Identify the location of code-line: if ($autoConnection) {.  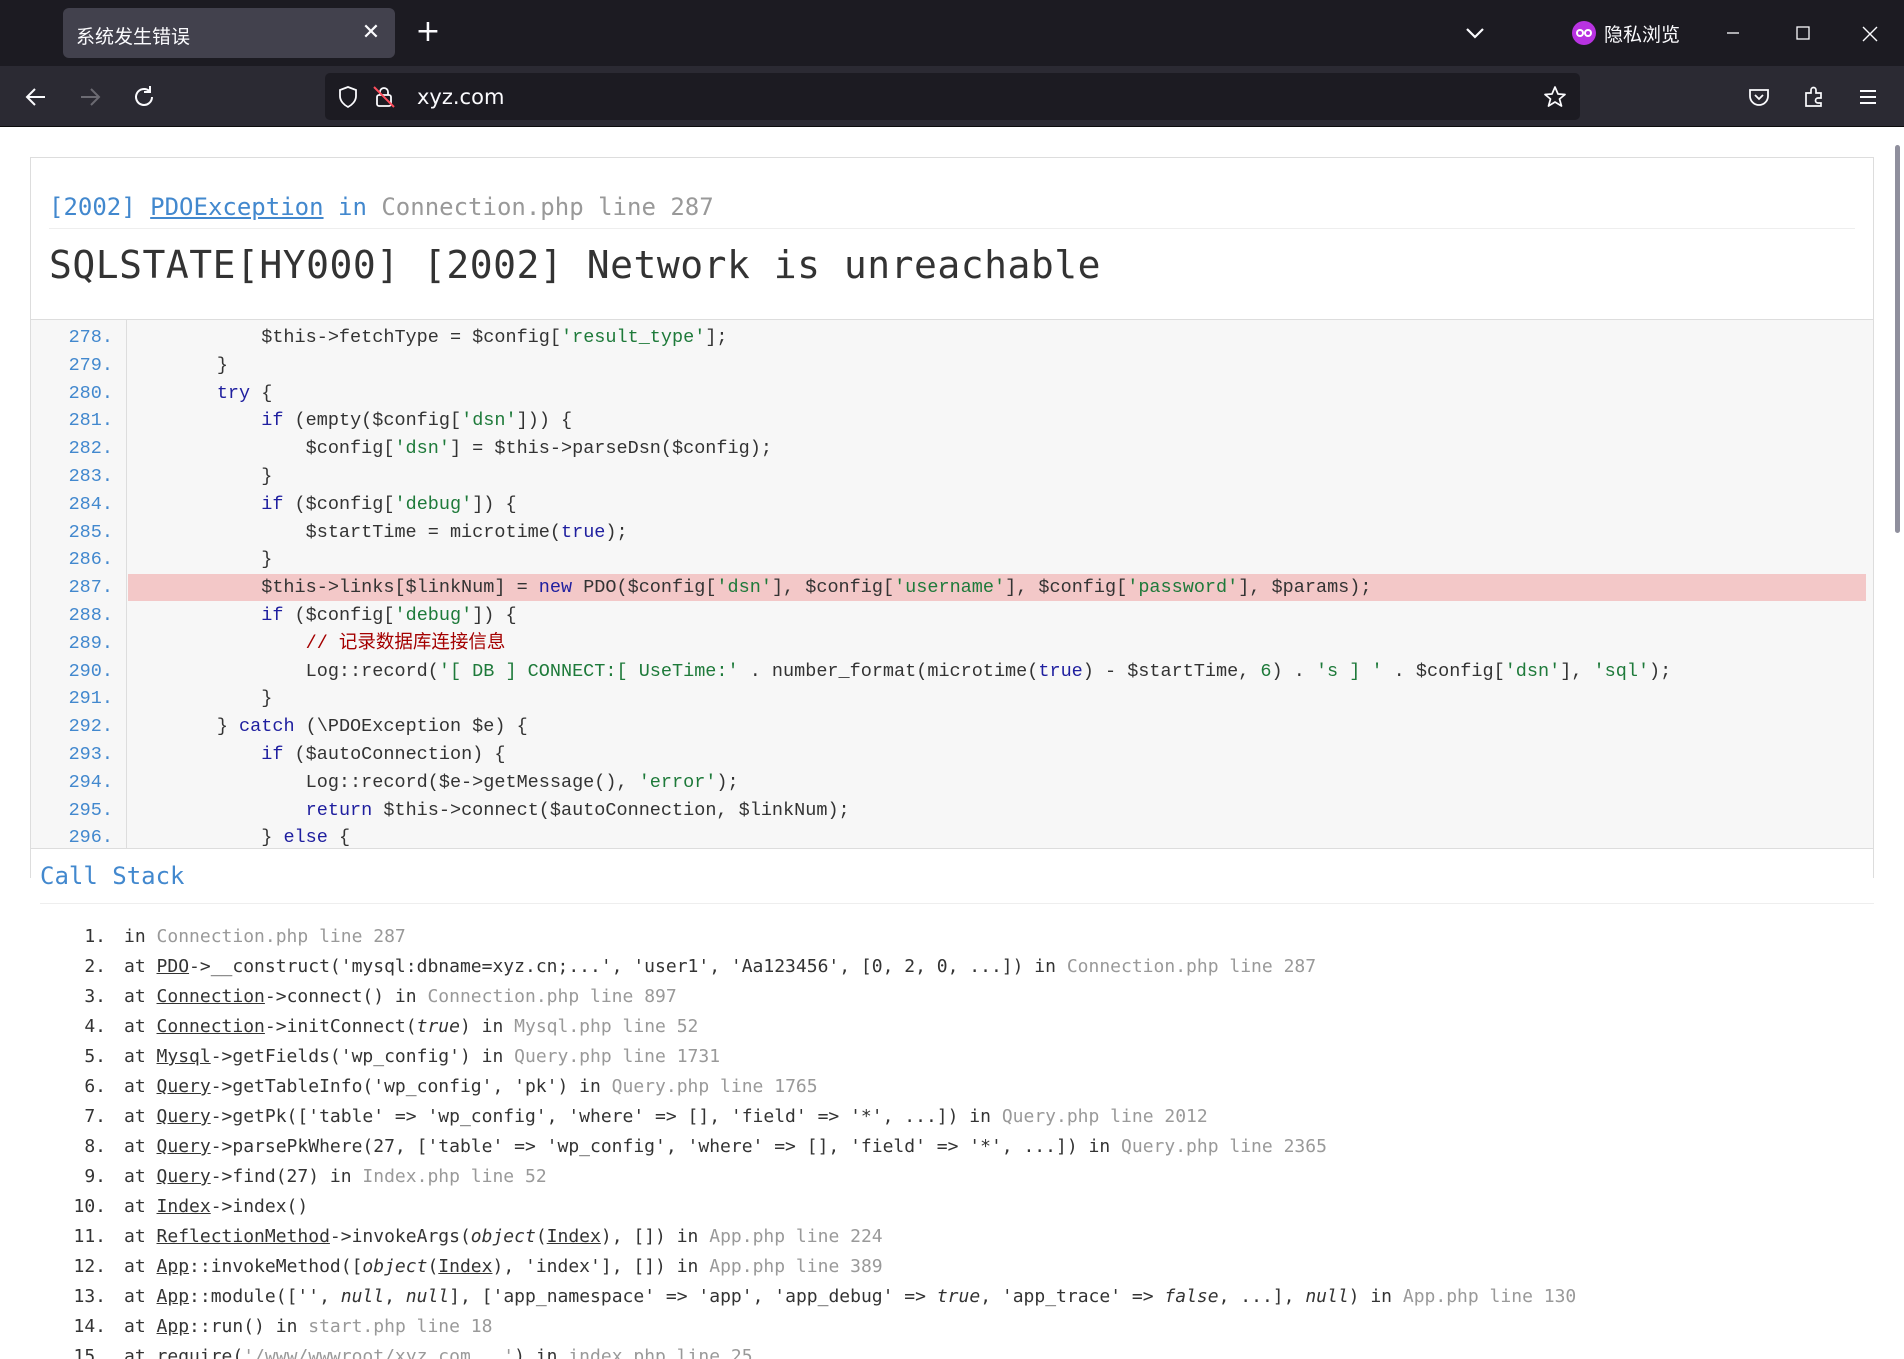
(383, 754).